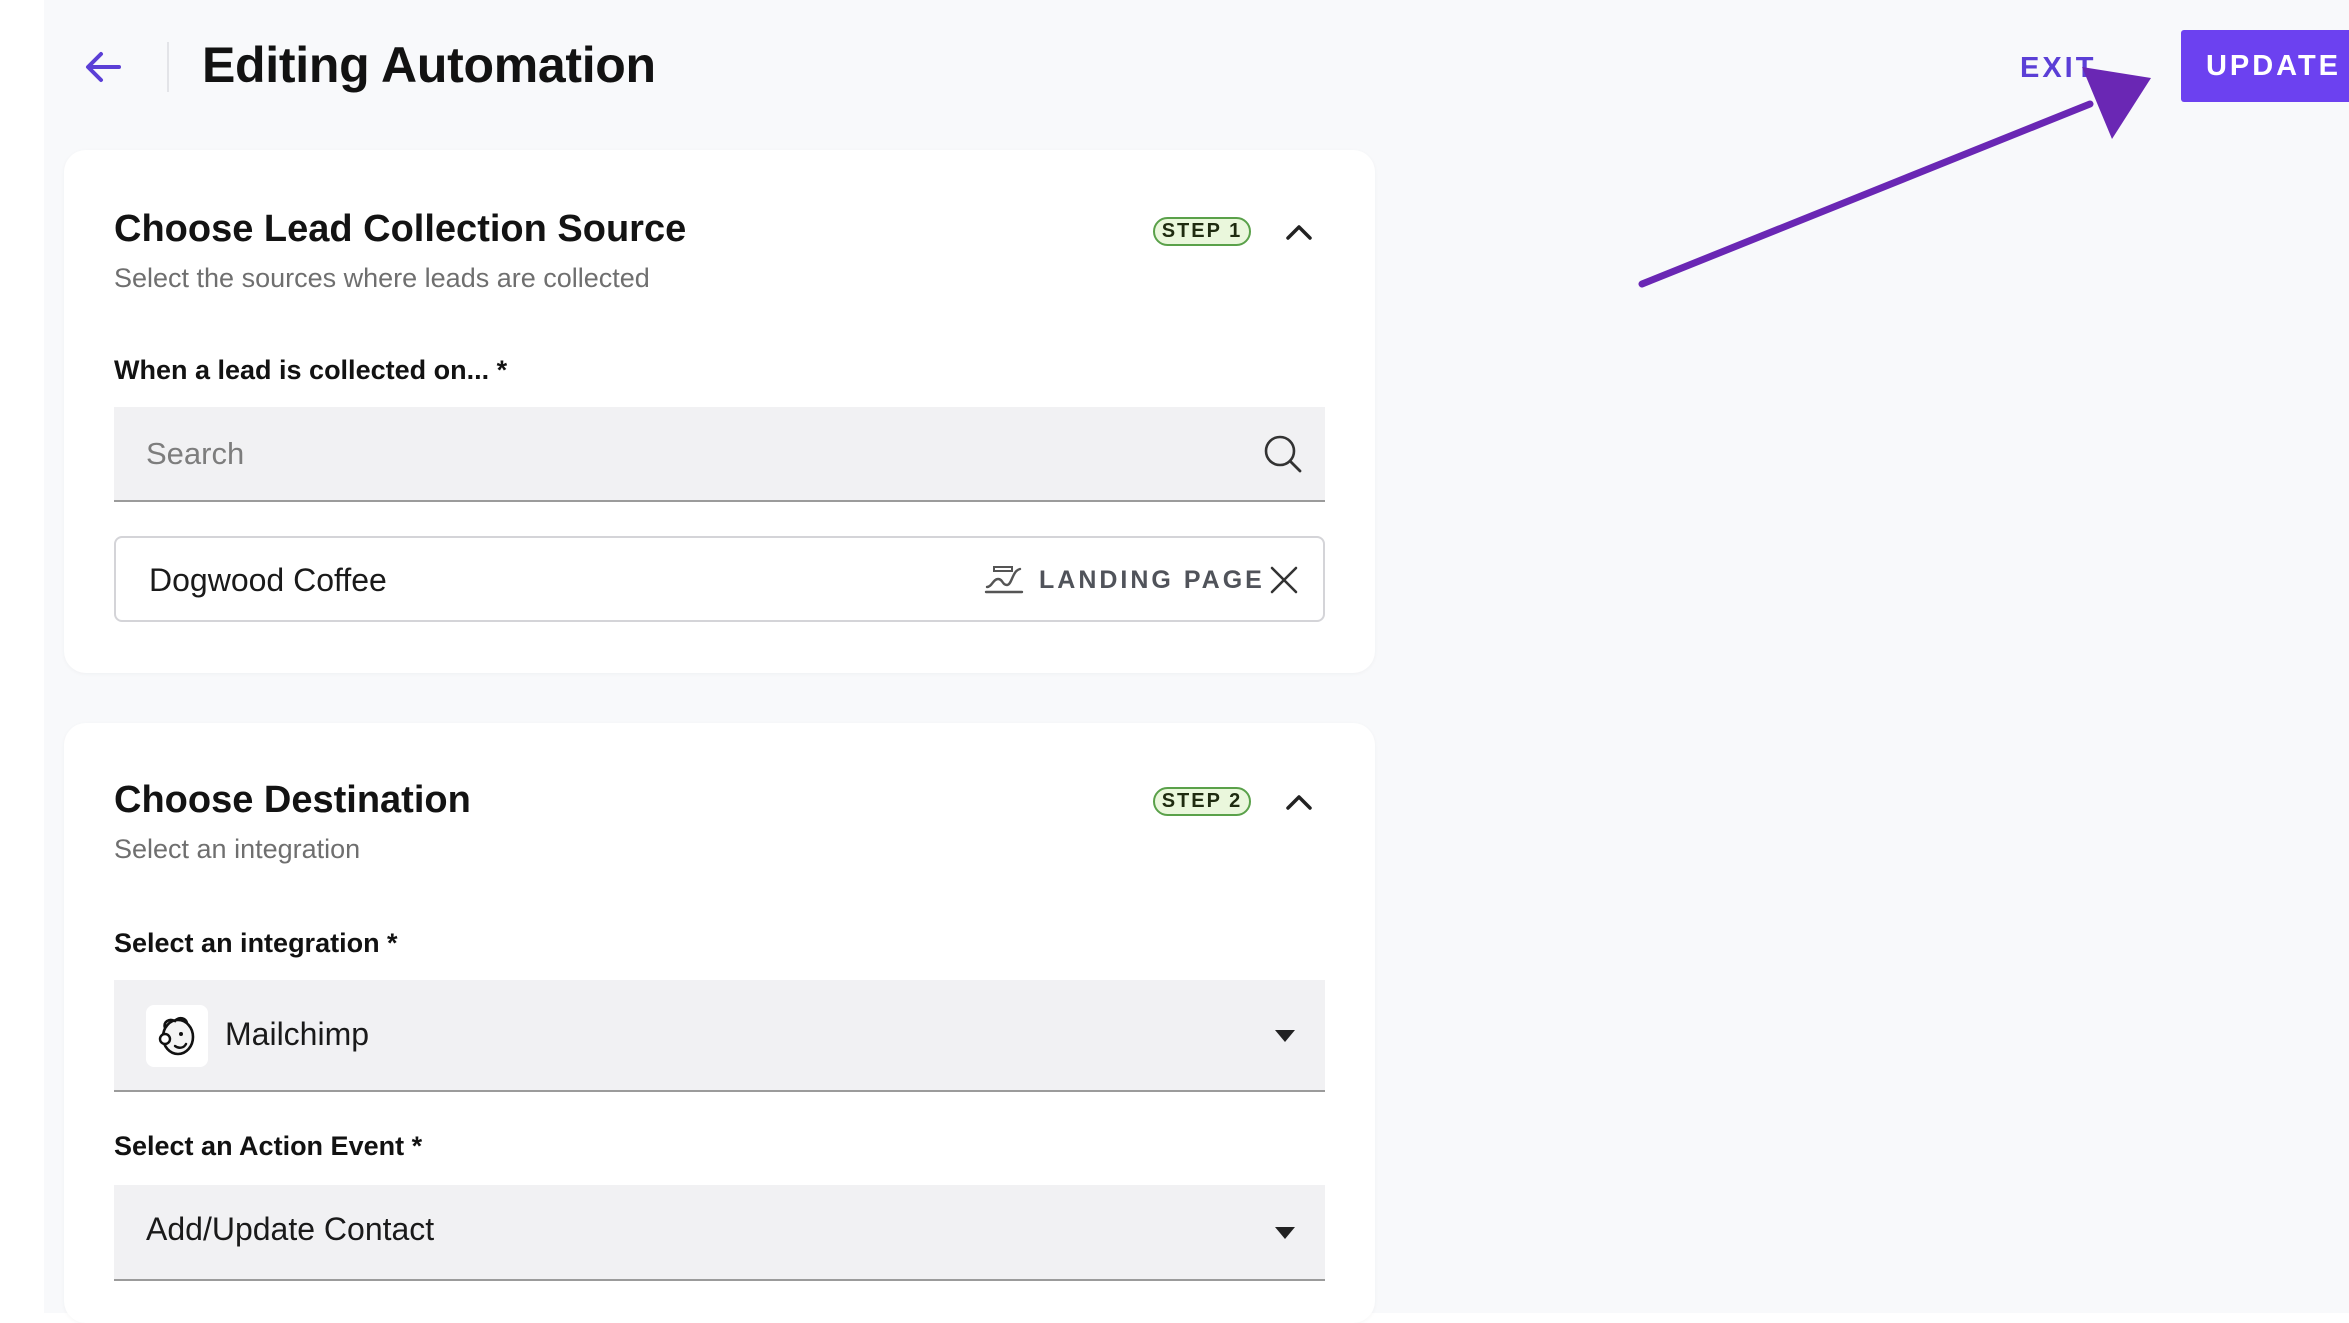 This screenshot has width=2349, height=1323. What do you see at coordinates (1283, 454) in the screenshot?
I see `search-icon` at bounding box center [1283, 454].